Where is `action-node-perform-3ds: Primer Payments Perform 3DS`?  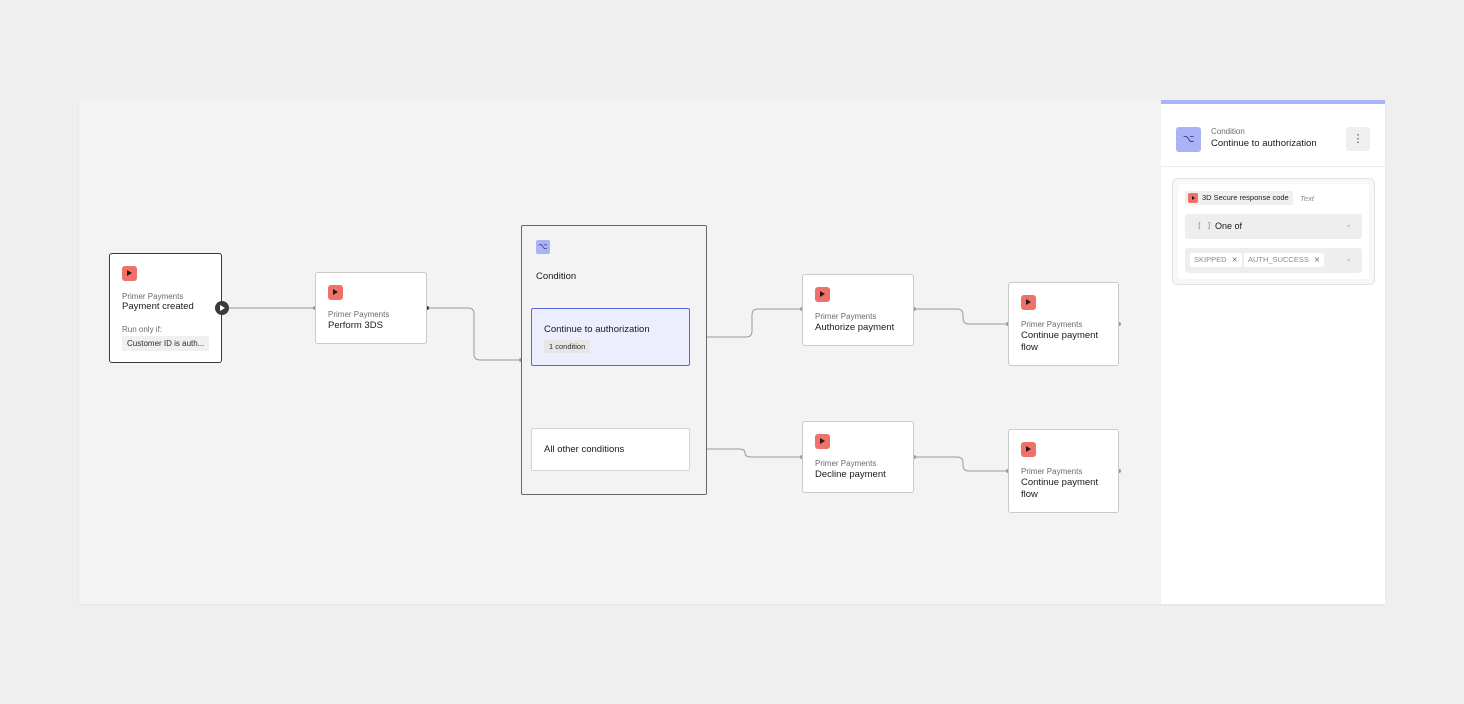
action-node-perform-3ds: Primer Payments Perform 3DS is located at coordinates (371, 308).